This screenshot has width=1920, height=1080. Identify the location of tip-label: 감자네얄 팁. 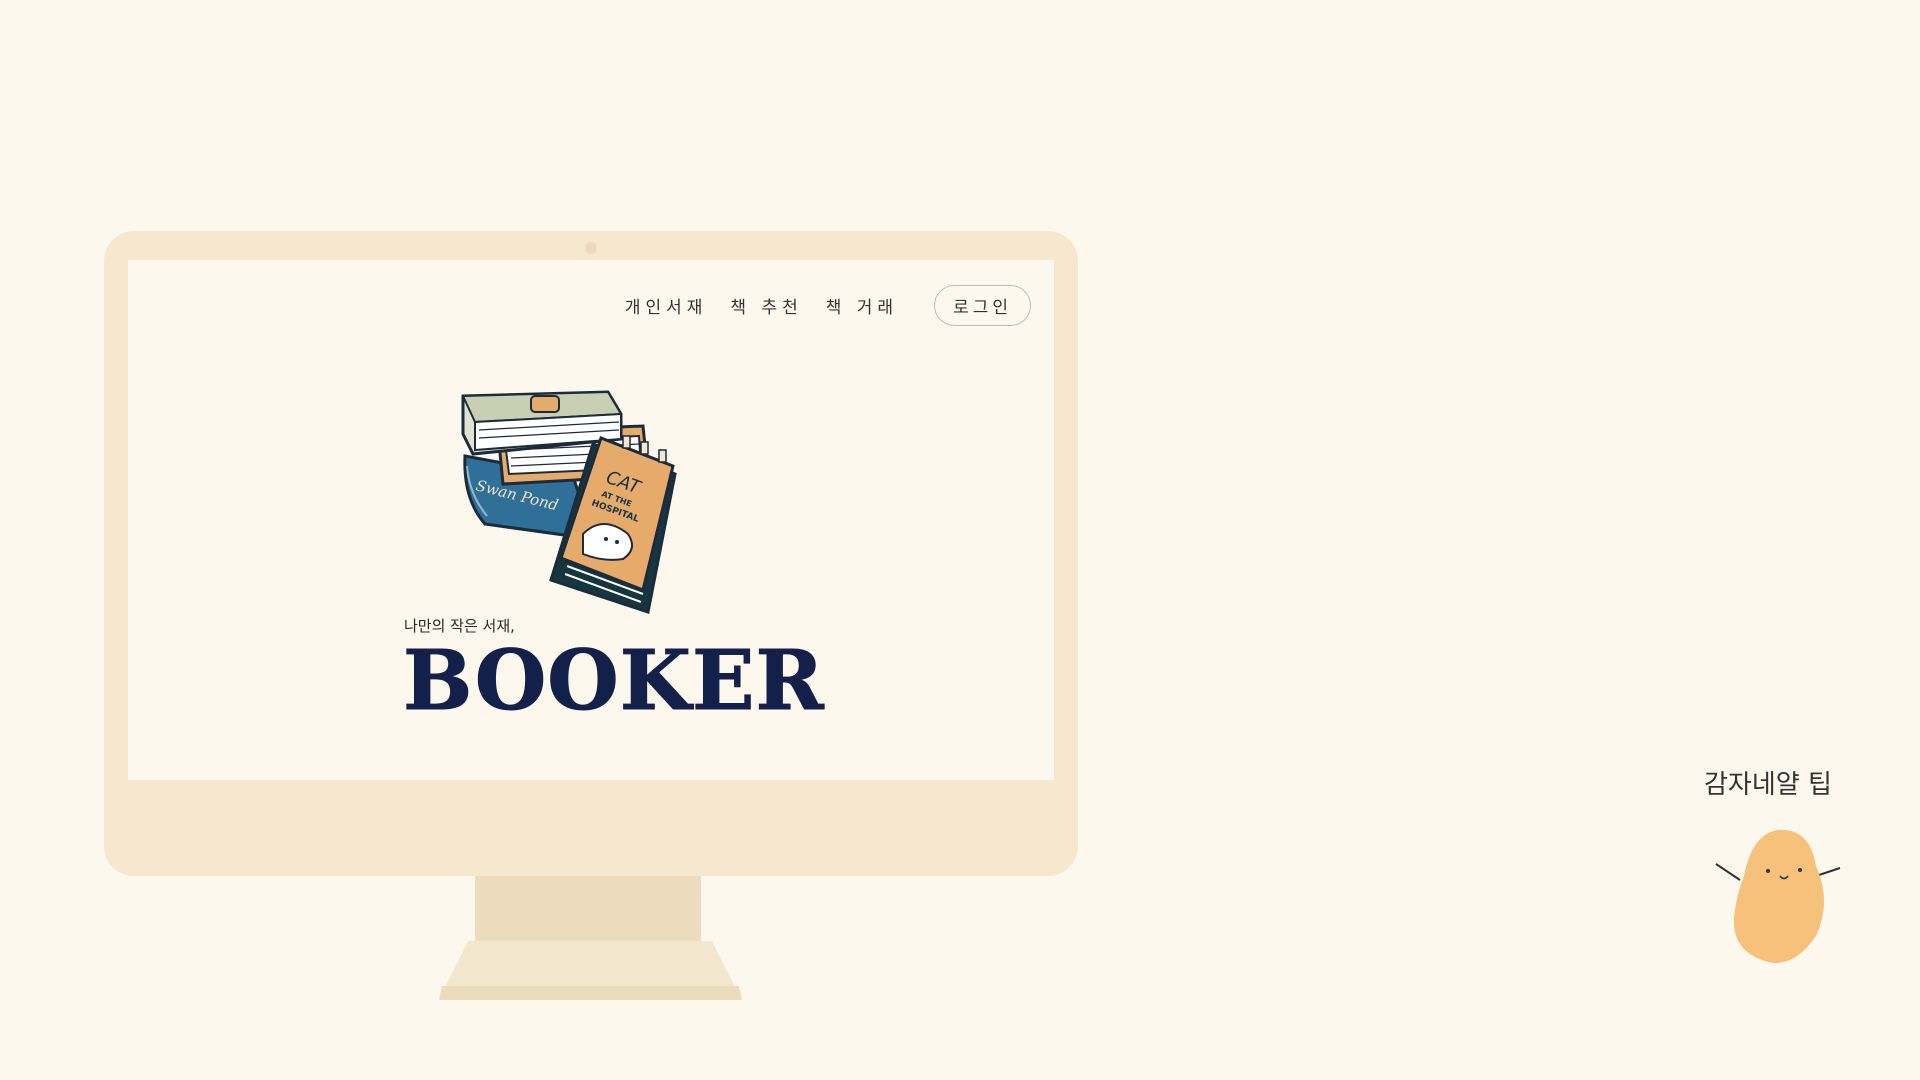
(1768, 785).